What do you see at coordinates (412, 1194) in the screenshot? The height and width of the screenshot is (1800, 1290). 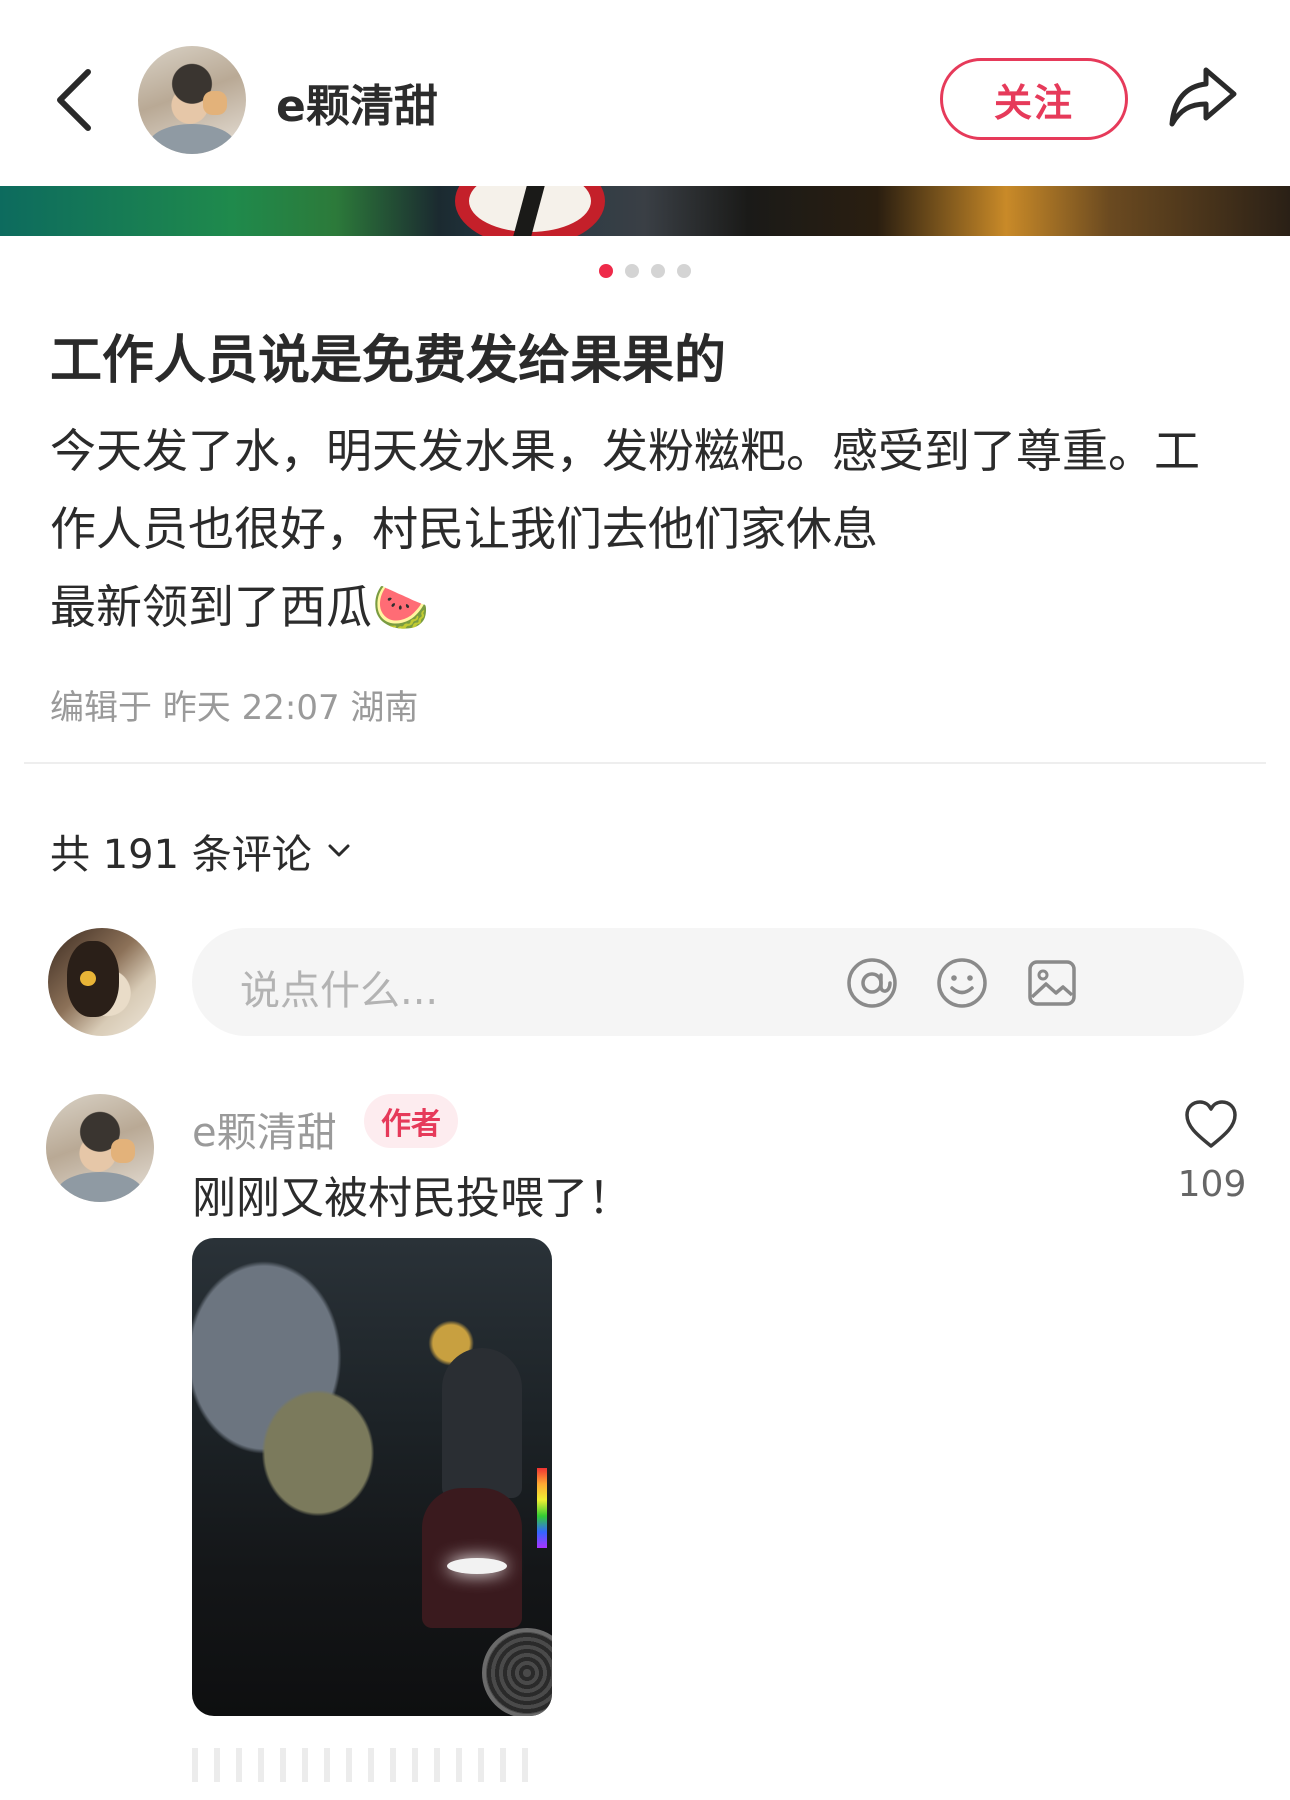 I see `comment-text: 刚刚又被村民投喂了！` at bounding box center [412, 1194].